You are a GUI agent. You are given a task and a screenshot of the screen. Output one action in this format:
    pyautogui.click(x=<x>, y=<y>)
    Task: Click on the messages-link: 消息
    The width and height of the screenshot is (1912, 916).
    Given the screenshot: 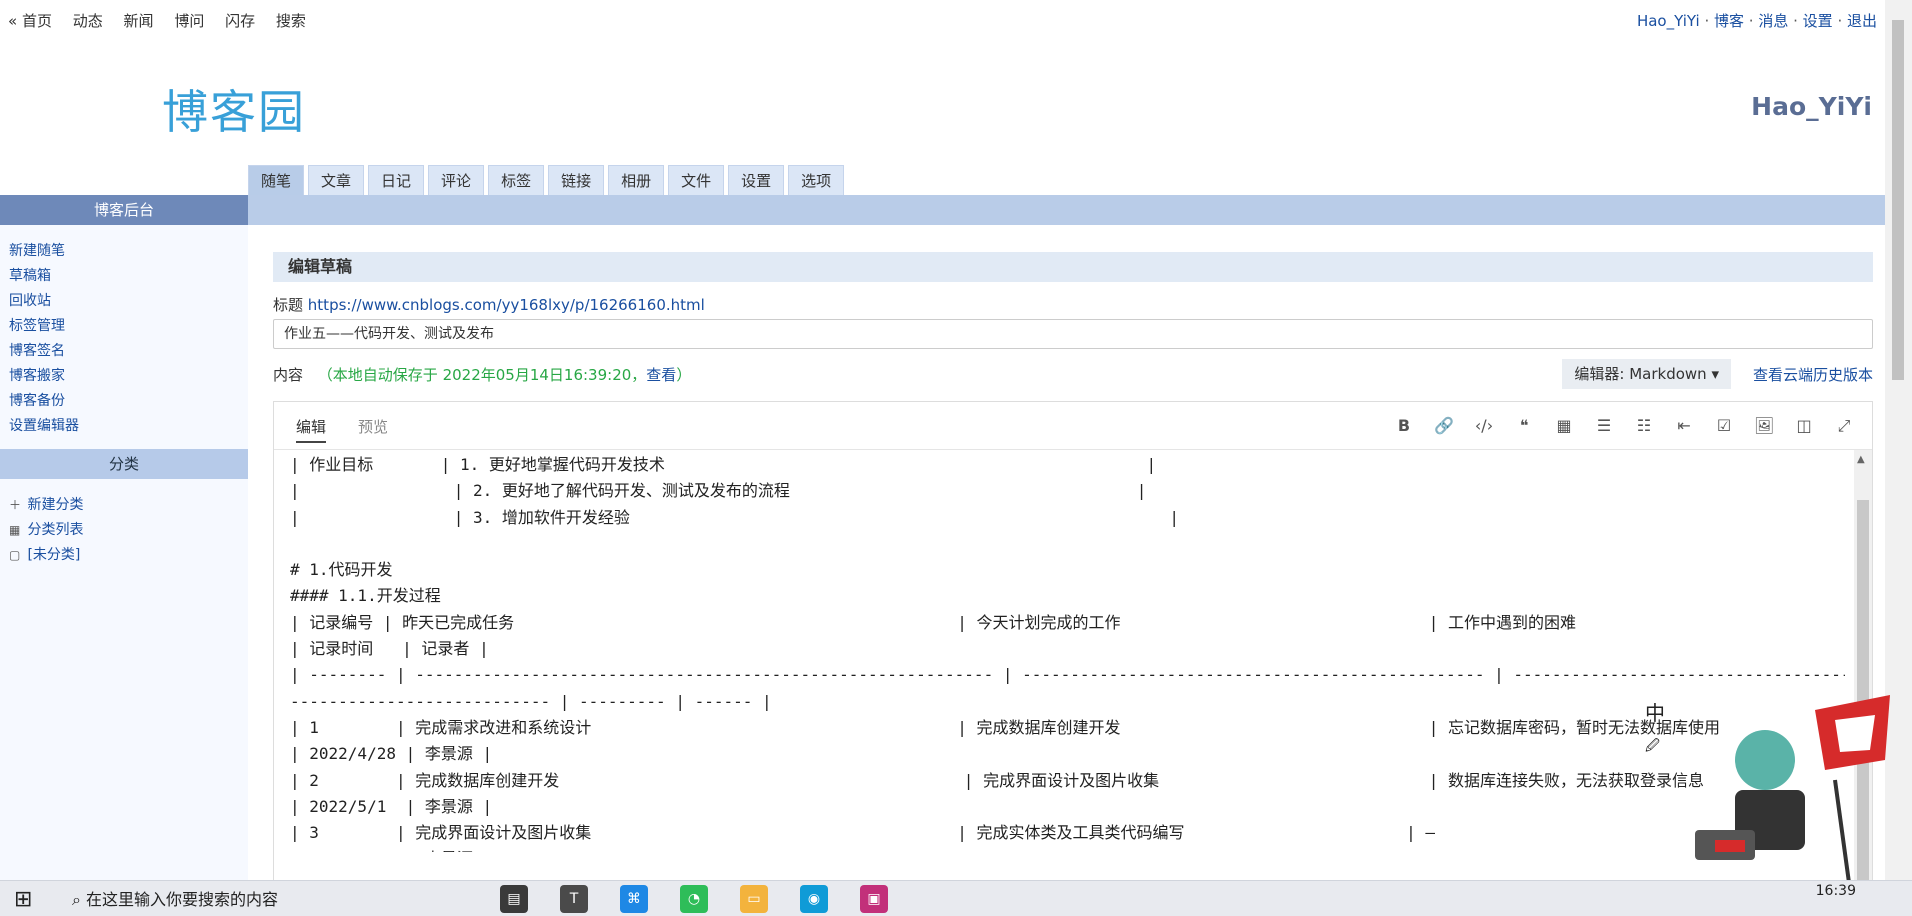 What is the action you would take?
    pyautogui.click(x=1773, y=21)
    